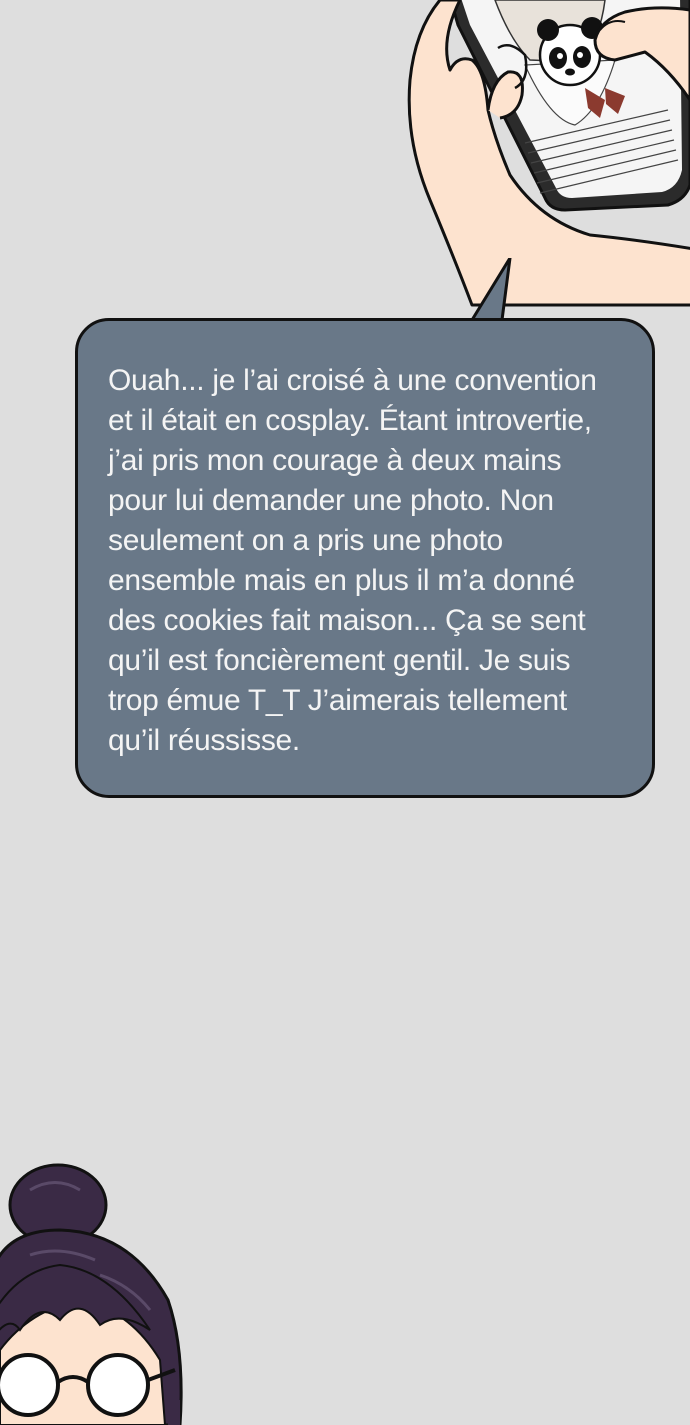  I want to click on speech-bubble-tail, so click(490, 291).